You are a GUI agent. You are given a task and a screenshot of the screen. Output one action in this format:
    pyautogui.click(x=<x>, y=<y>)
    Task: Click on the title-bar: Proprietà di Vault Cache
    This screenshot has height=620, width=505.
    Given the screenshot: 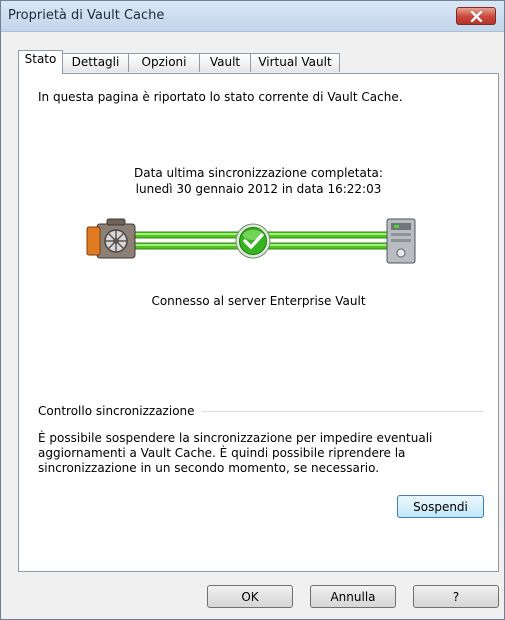 What is the action you would take?
    pyautogui.click(x=252, y=16)
    